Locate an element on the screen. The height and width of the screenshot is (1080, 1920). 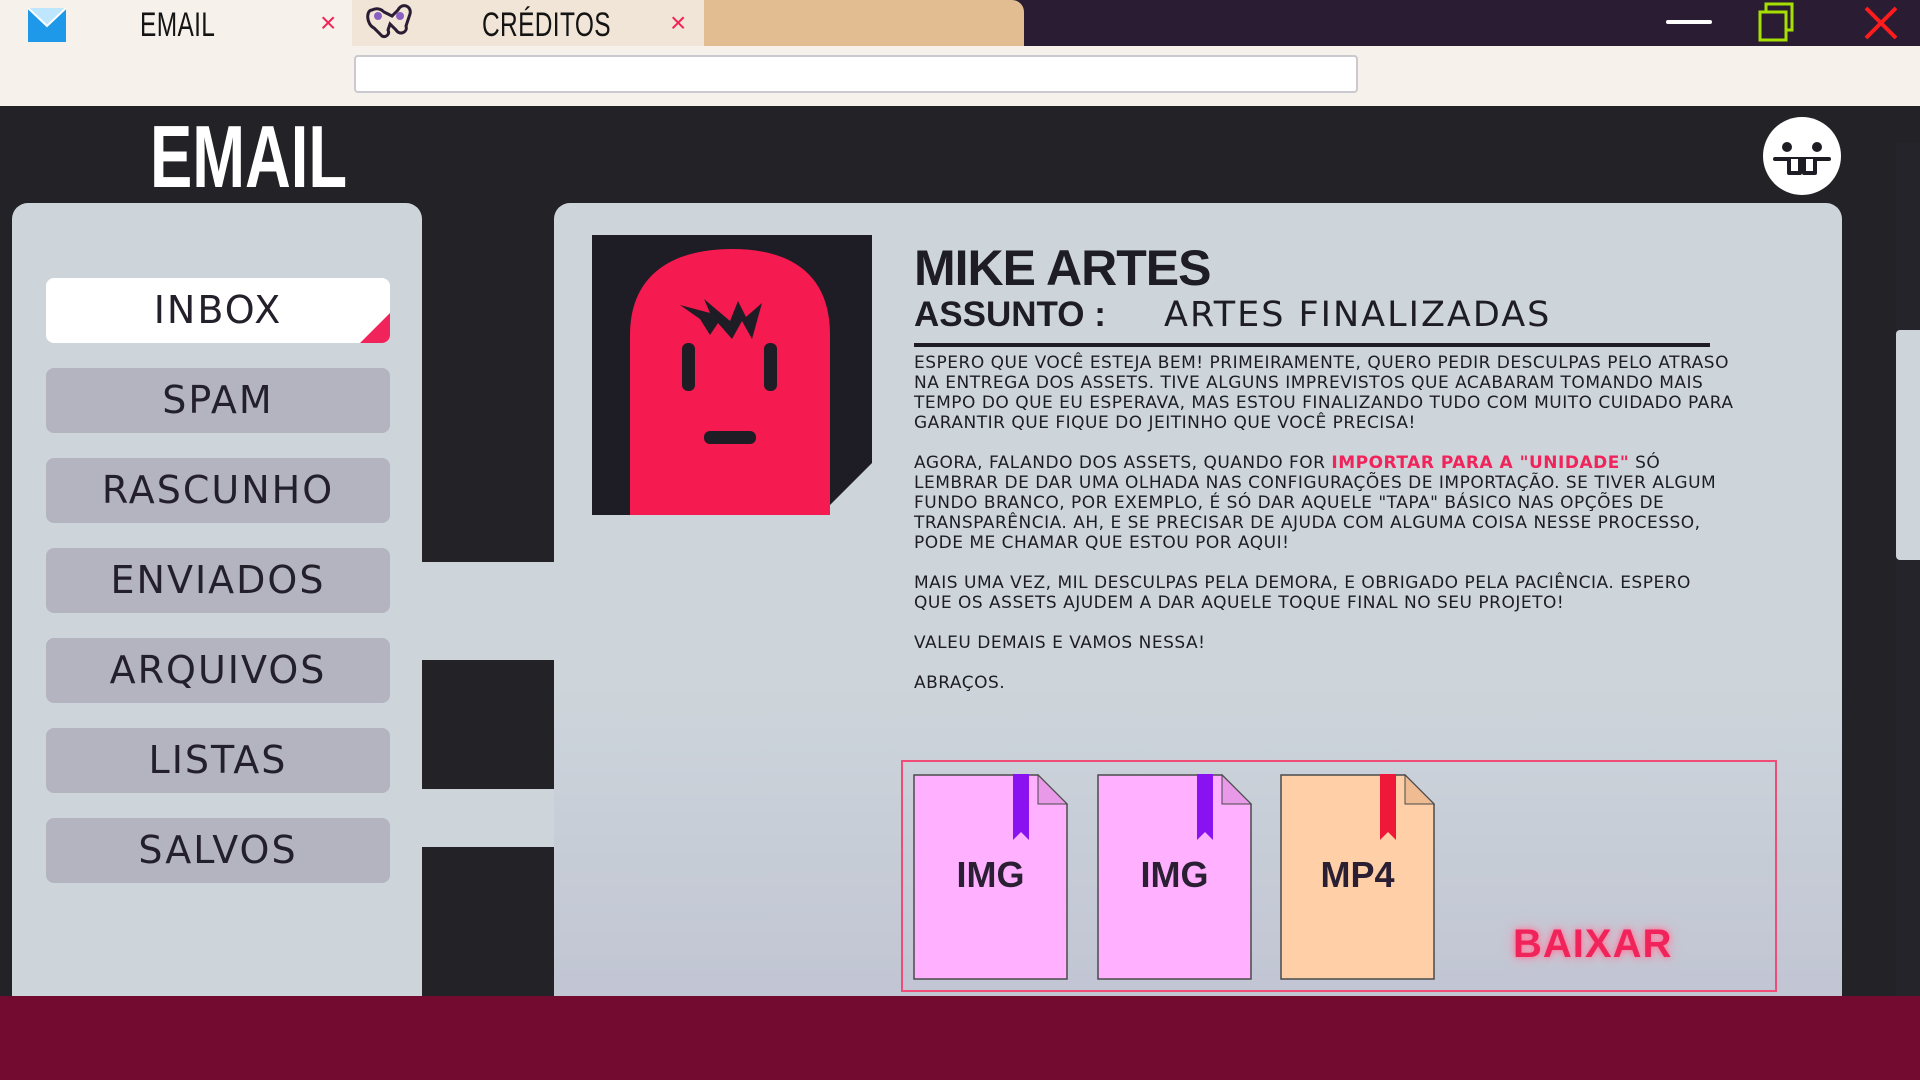
tab-email-close-icon: × is located at coordinates (328, 23).